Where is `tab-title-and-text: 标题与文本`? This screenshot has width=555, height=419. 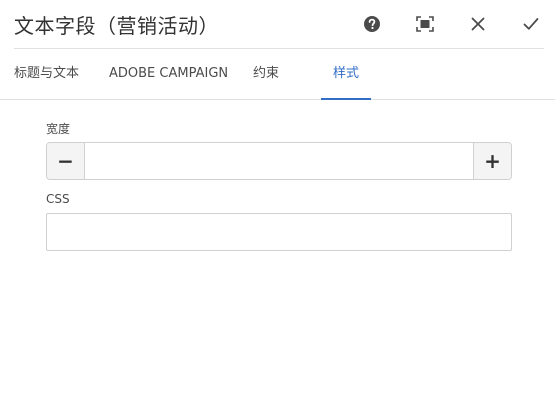
tab-title-and-text: 标题与文本 is located at coordinates (46, 74).